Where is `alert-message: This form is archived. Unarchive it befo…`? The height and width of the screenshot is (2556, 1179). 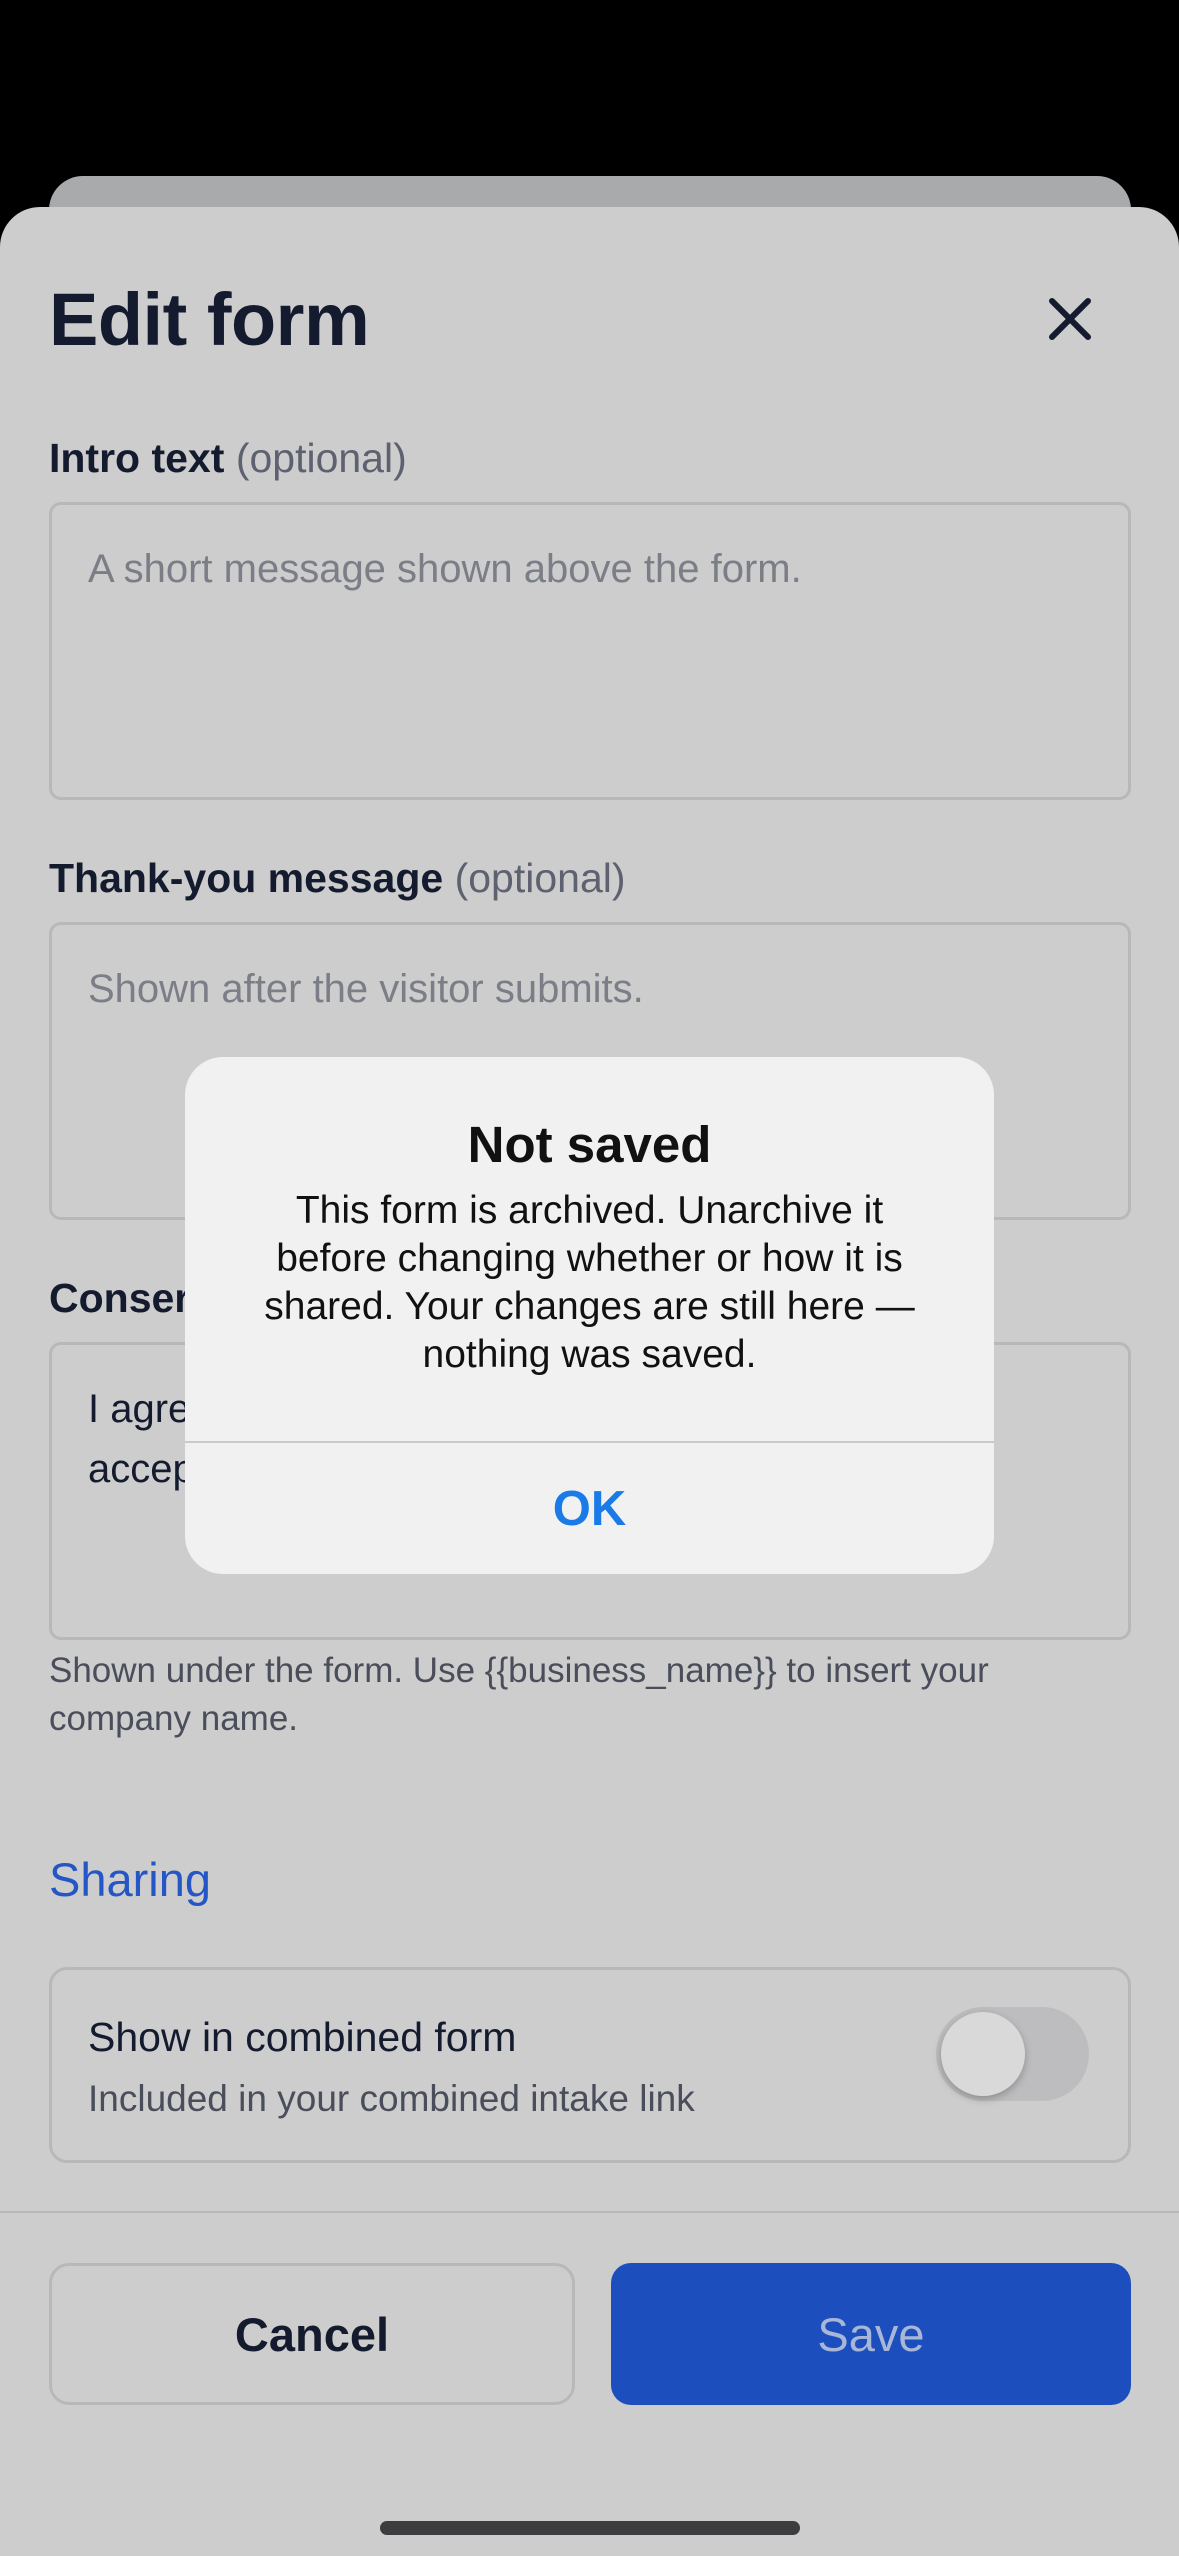 alert-message: This form is archived. Unarchive it befo… is located at coordinates (589, 1282).